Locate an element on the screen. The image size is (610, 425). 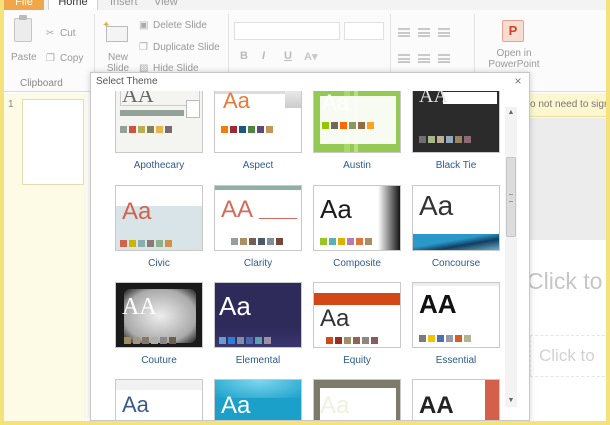
delete-slide-button: ▣ Delete Slide is located at coordinates (173, 26).